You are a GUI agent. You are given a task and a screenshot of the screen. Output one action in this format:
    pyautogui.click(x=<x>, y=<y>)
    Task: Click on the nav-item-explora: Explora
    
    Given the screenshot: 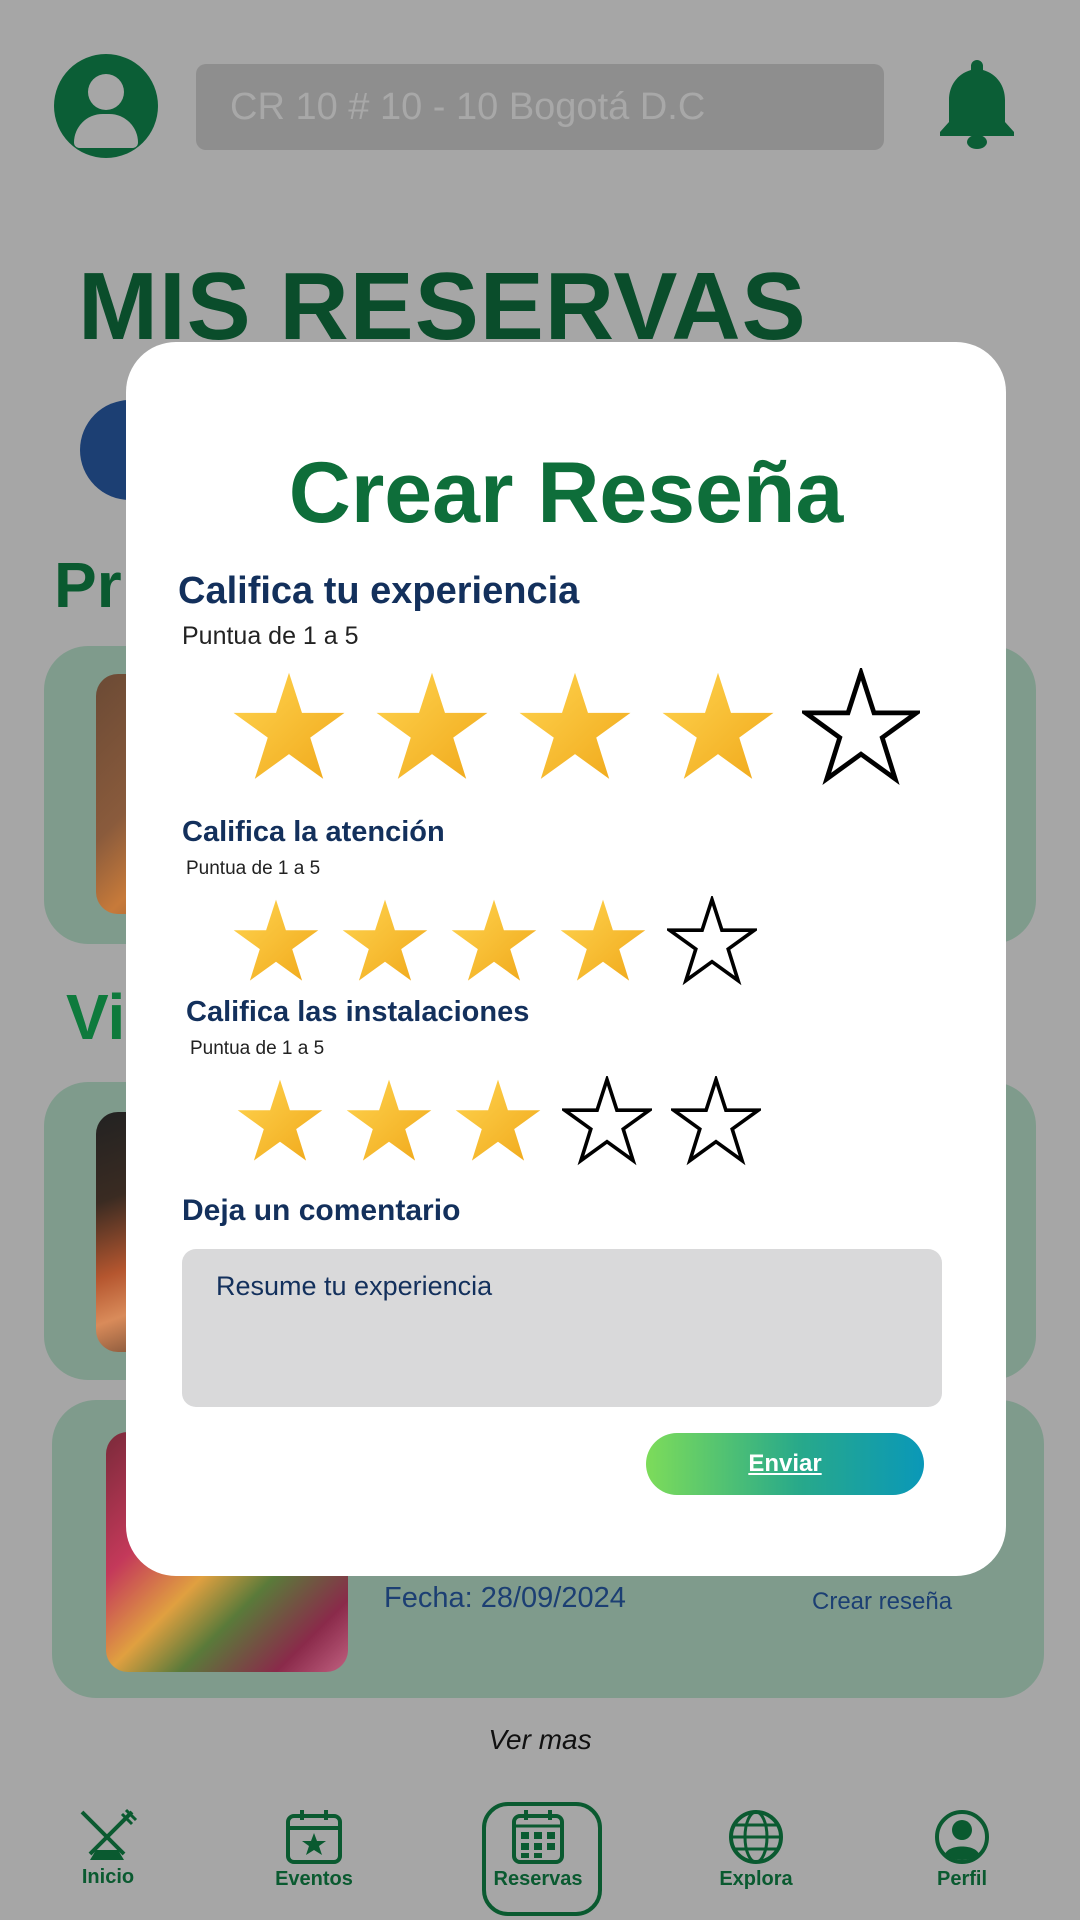 What is the action you would take?
    pyautogui.click(x=756, y=1849)
    